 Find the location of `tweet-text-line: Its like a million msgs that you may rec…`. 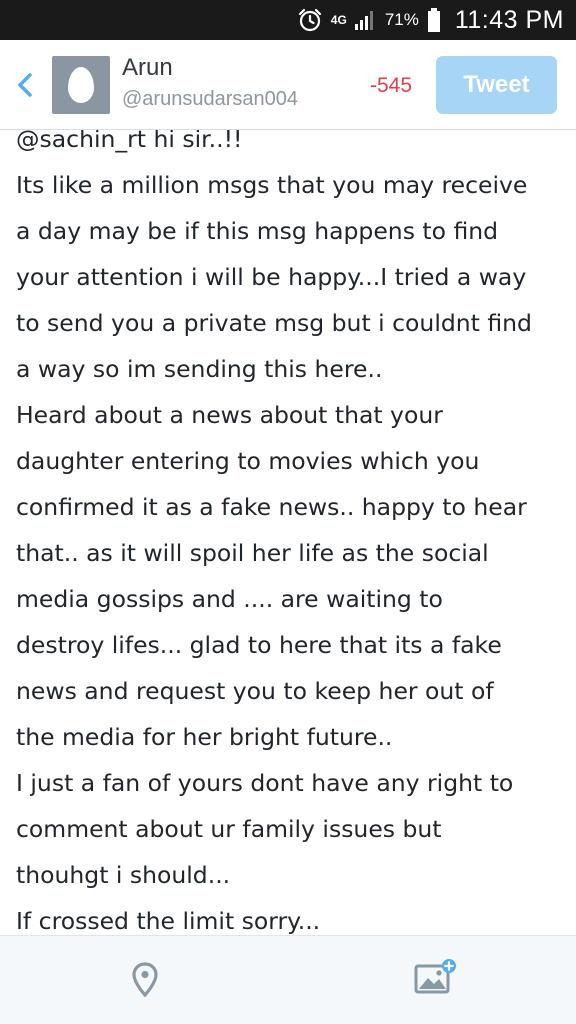

tweet-text-line: Its like a million msgs that you may rec… is located at coordinates (272, 185).